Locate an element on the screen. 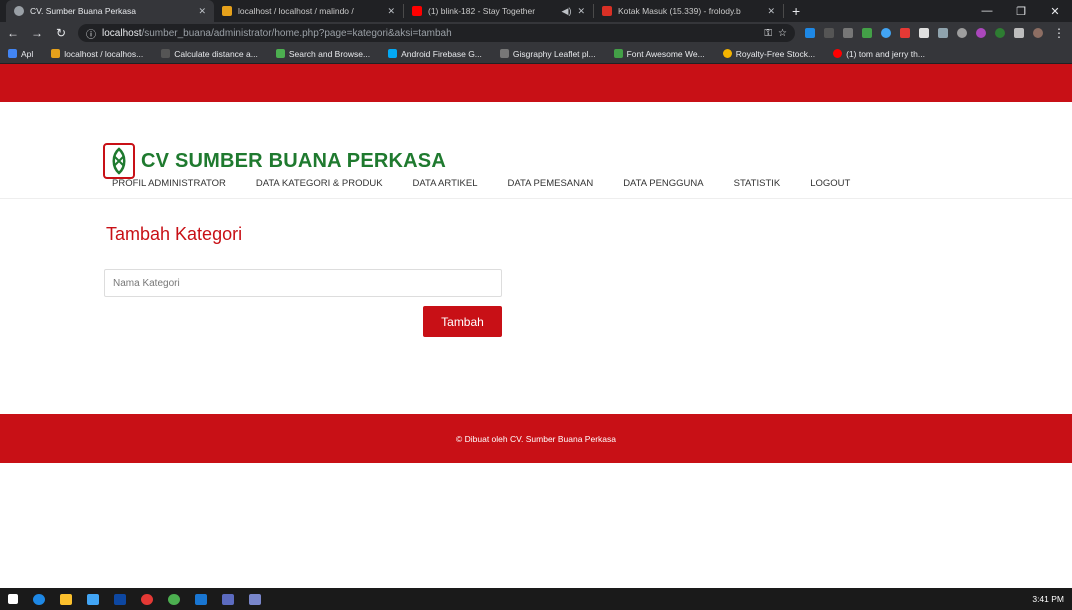 The height and width of the screenshot is (610, 1072). minimize-icon: — is located at coordinates (987, 11).